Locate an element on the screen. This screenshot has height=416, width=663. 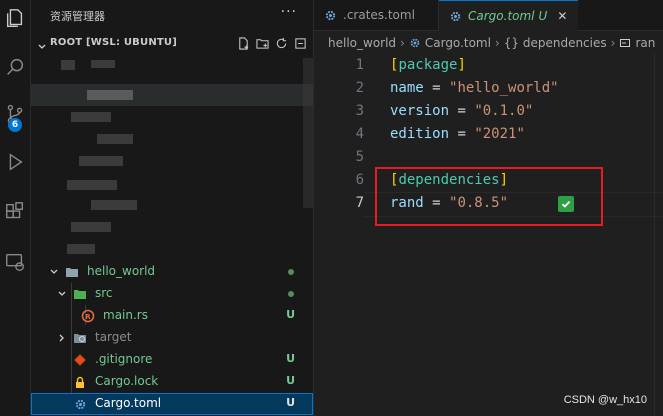
rust-file-icon: R is located at coordinates (88, 316).